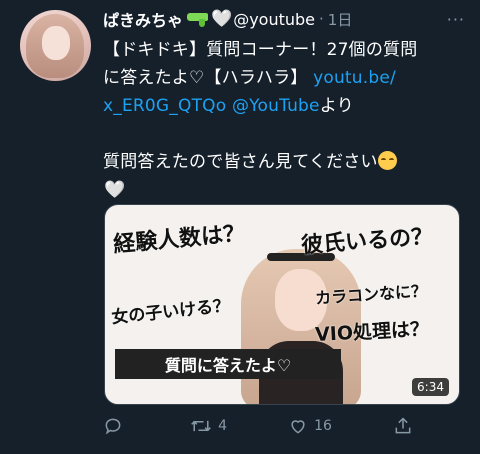 The height and width of the screenshot is (454, 480). Describe the element at coordinates (340, 19) in the screenshot. I see `tweet-time: 1日` at that location.